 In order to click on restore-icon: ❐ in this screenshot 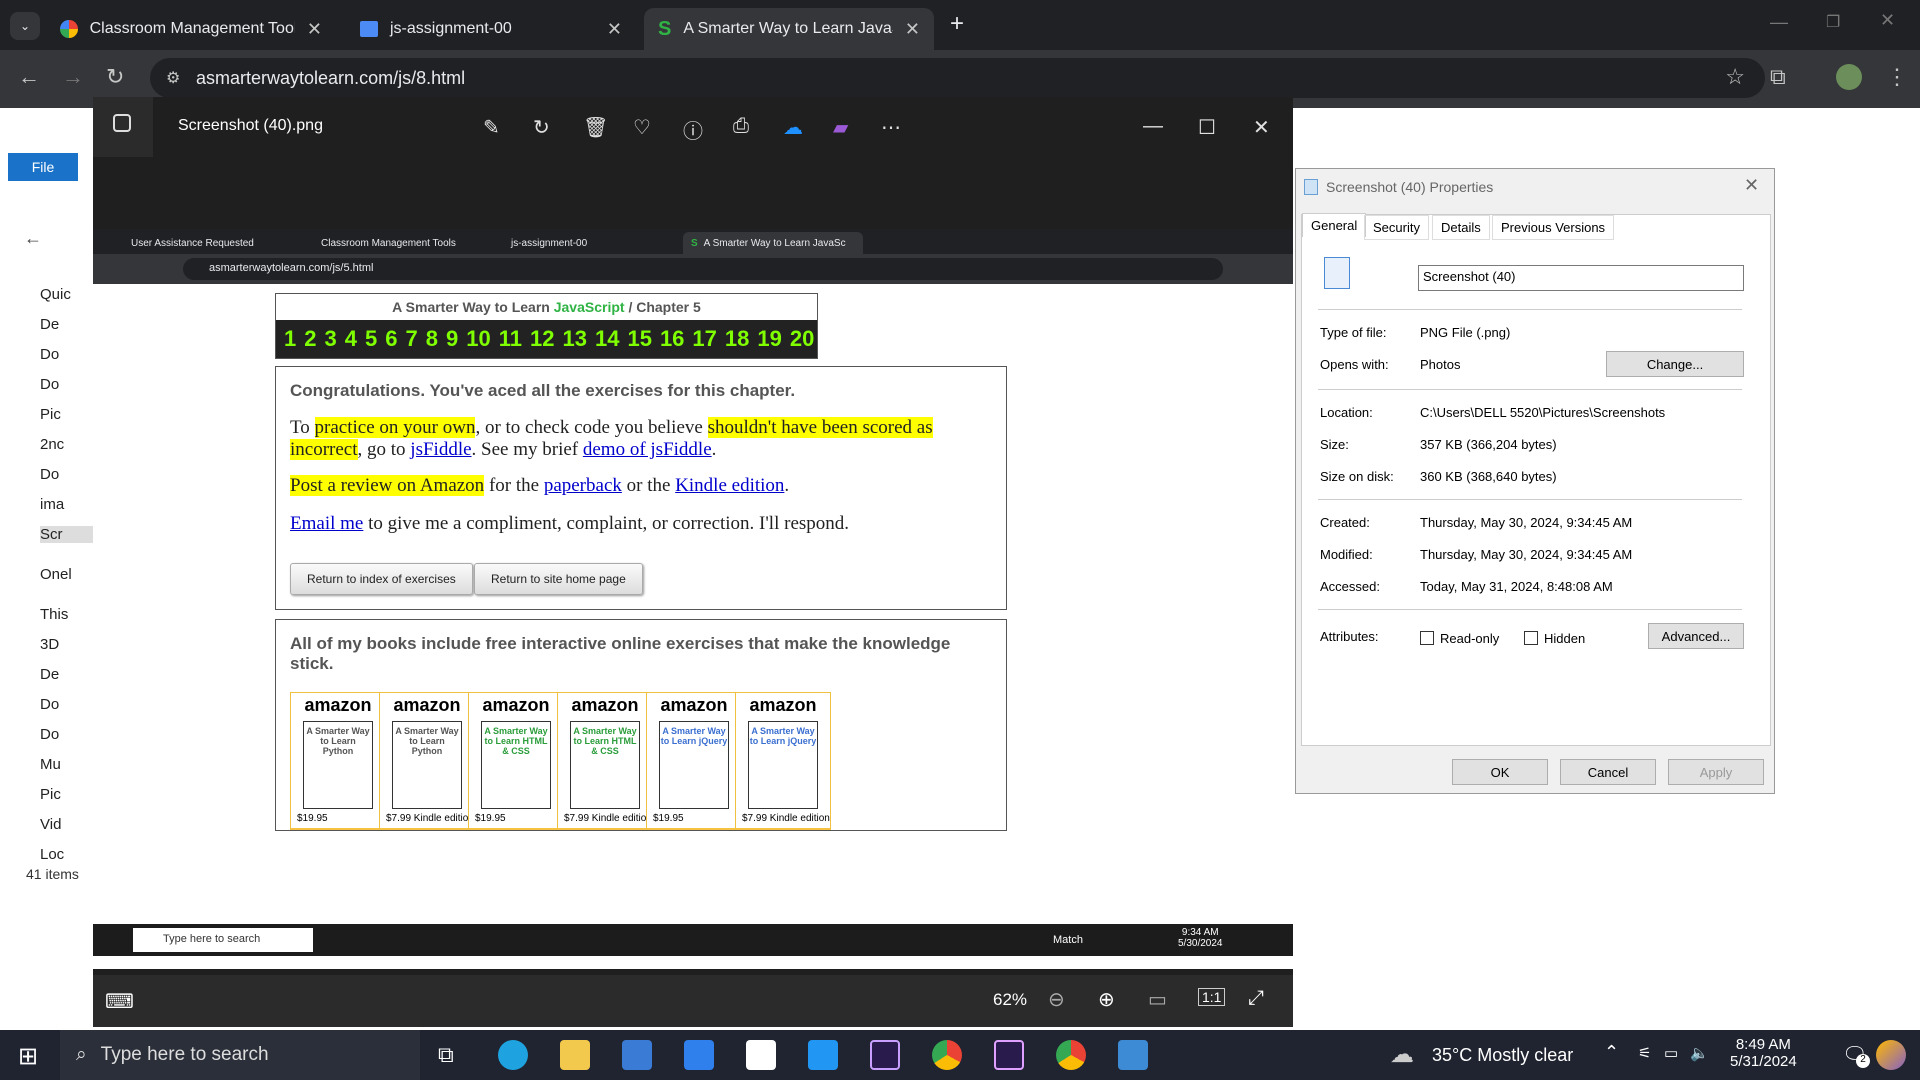, I will do `click(1833, 22)`.